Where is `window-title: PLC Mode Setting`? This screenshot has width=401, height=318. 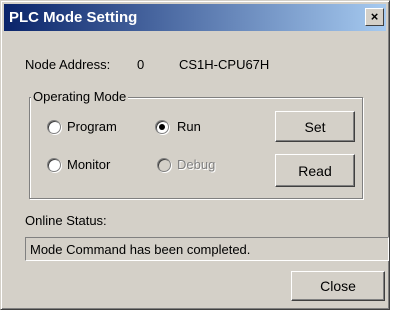
window-title: PLC Mode Setting is located at coordinates (73, 17).